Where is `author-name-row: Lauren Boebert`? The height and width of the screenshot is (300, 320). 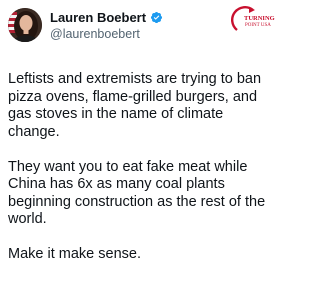
author-name-row: Lauren Boebert is located at coordinates (106, 17).